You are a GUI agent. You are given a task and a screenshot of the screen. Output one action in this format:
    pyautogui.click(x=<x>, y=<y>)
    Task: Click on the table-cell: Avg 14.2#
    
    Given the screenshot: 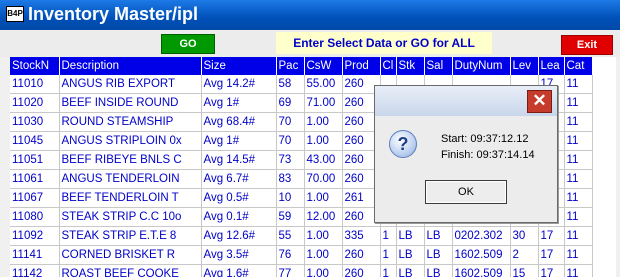 What is the action you would take?
    pyautogui.click(x=239, y=84)
    